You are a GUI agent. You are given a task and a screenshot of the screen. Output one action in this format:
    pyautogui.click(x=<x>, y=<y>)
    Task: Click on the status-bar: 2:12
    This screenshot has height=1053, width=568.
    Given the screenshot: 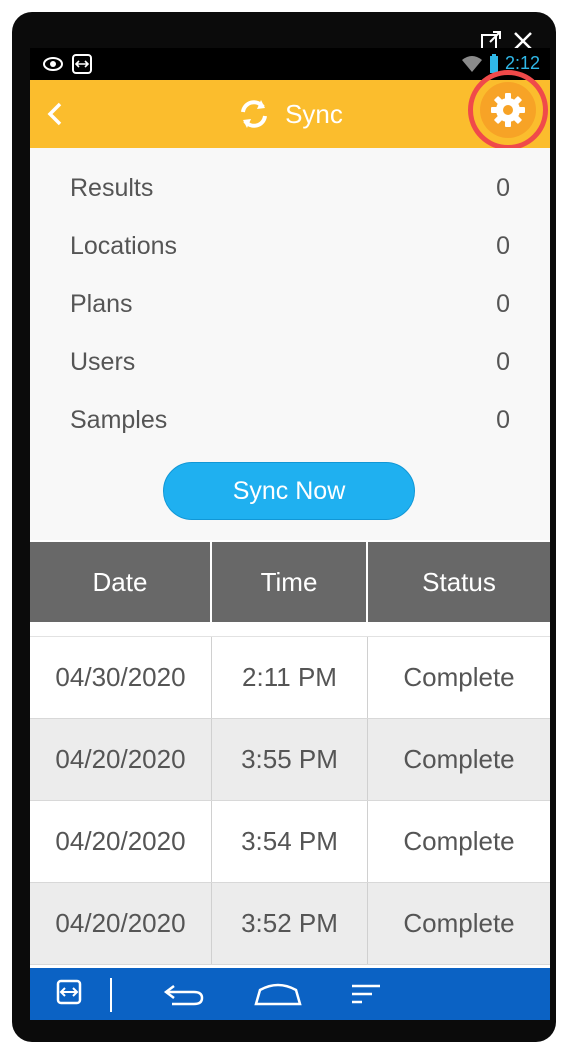 What is the action you would take?
    pyautogui.click(x=290, y=64)
    